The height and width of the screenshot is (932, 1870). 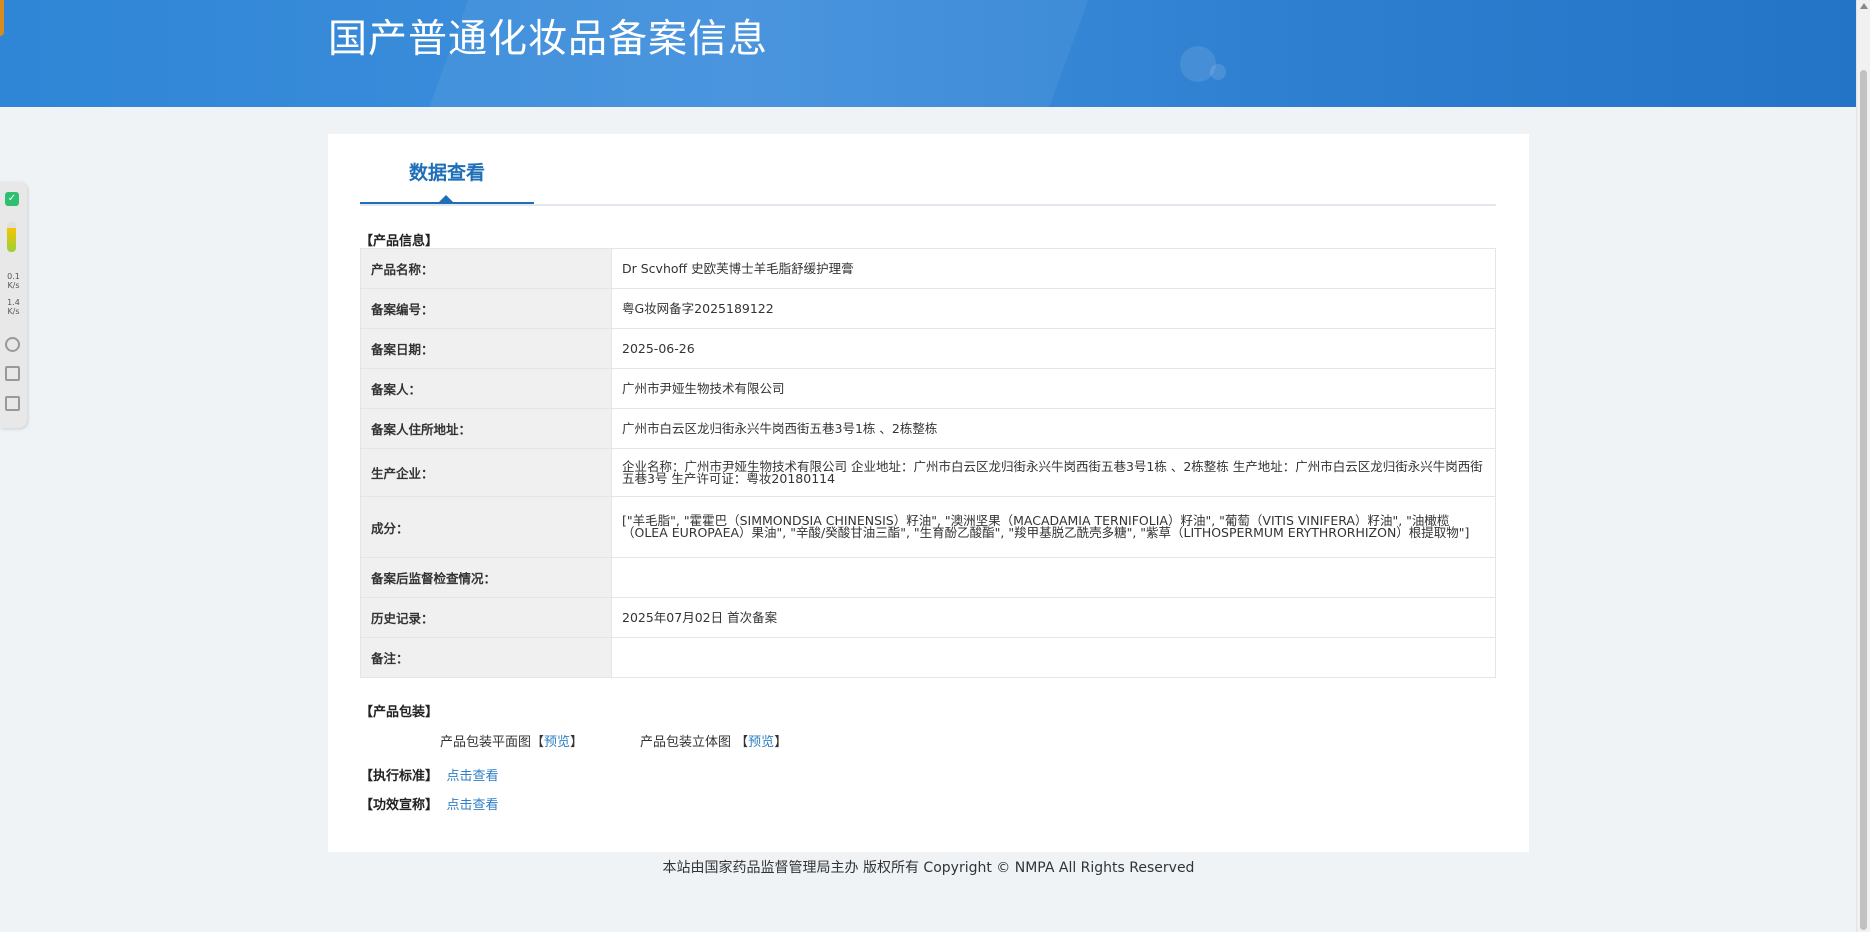 I want to click on tab-data-view: 数据查看, so click(x=447, y=169).